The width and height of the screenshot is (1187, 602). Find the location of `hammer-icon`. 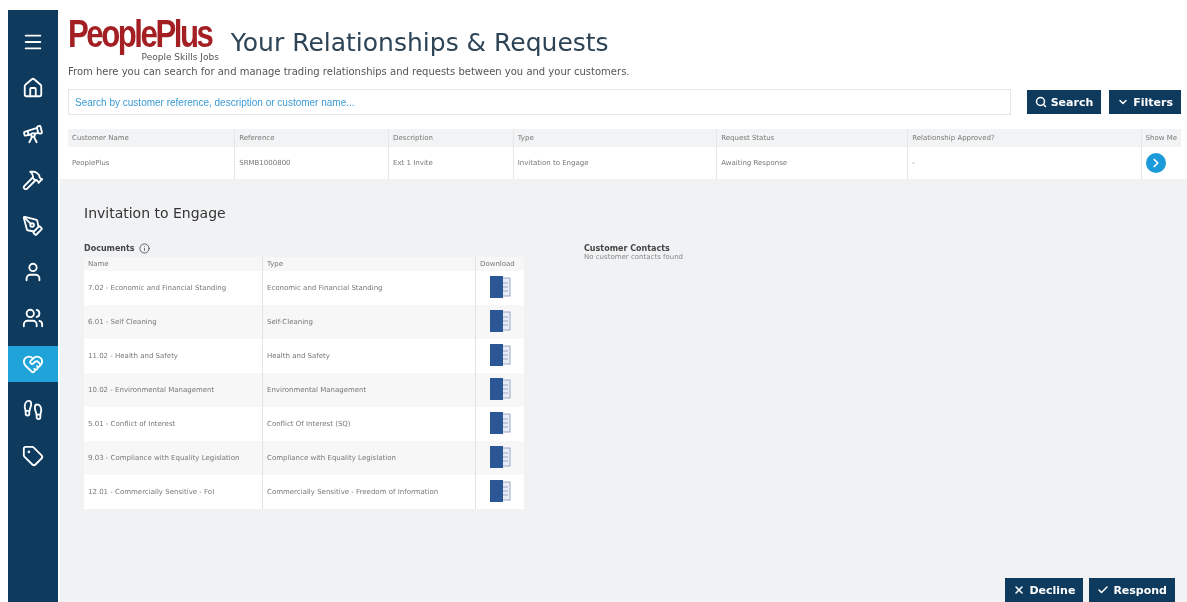

hammer-icon is located at coordinates (33, 180).